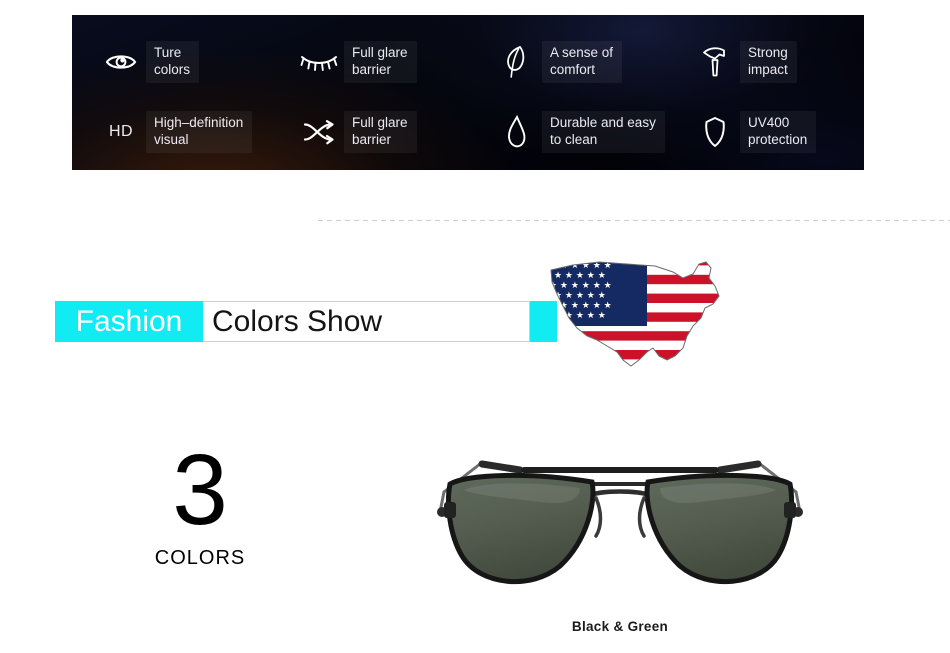 The image size is (950, 653). What do you see at coordinates (715, 62) in the screenshot?
I see `hammer-icon` at bounding box center [715, 62].